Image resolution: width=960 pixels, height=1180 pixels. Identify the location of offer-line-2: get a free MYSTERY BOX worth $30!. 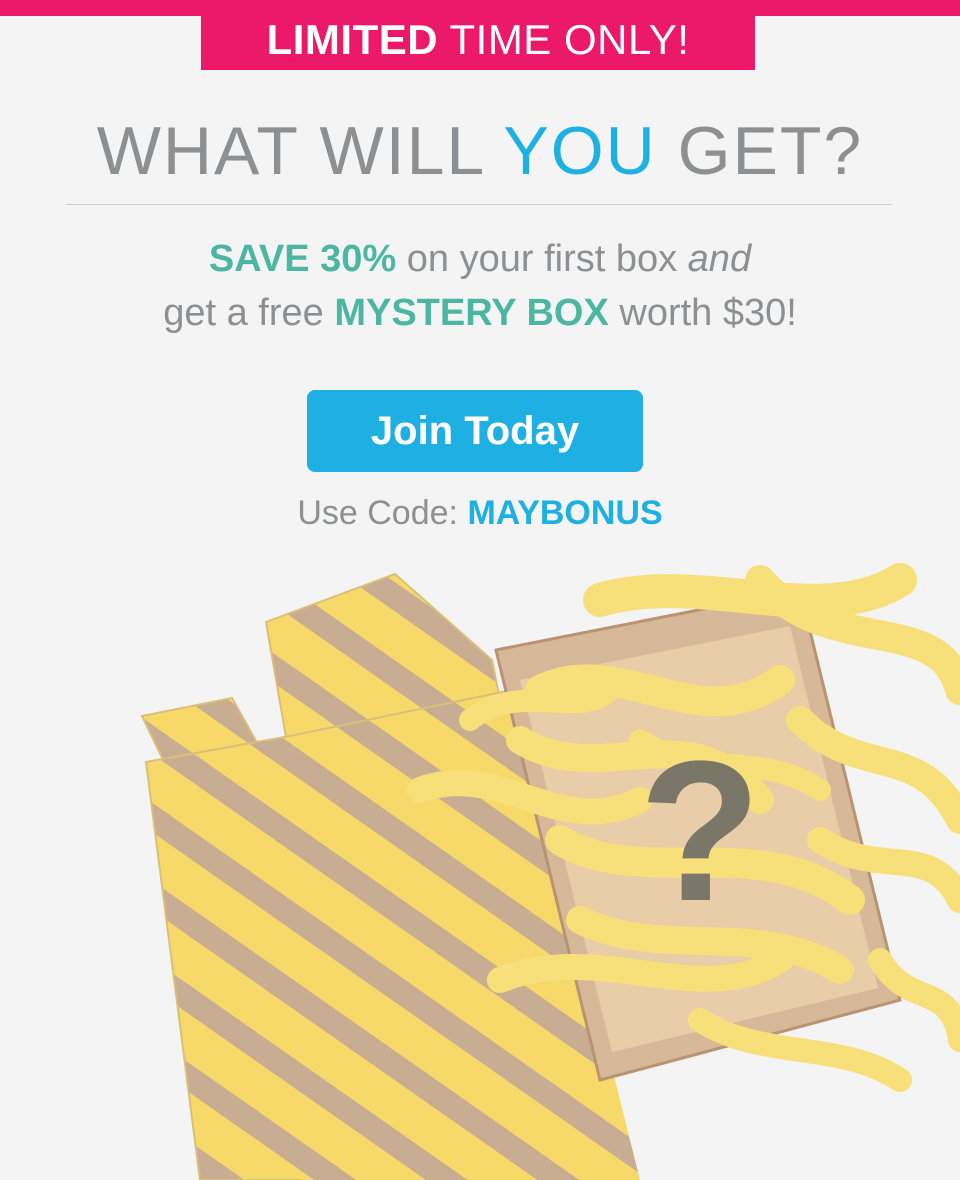
(480, 313).